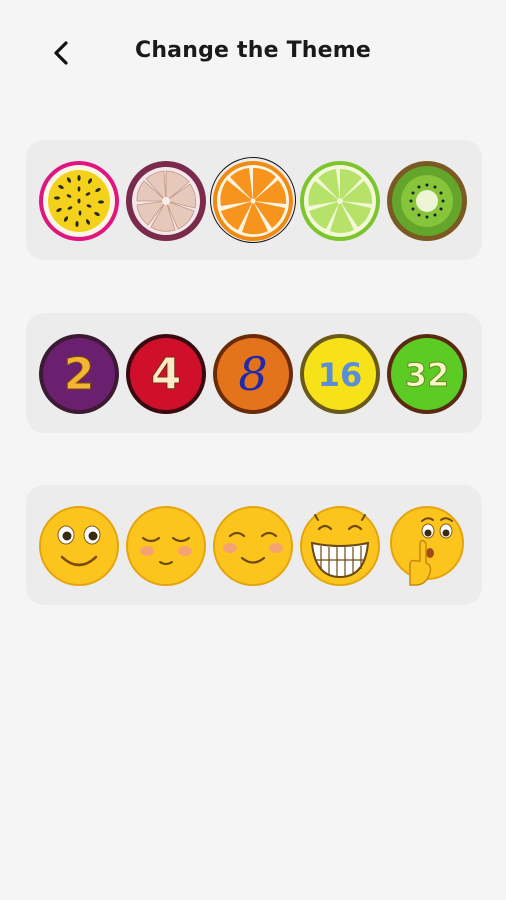 This screenshot has height=900, width=506. What do you see at coordinates (253, 50) in the screenshot?
I see `page-title: Change the Theme` at bounding box center [253, 50].